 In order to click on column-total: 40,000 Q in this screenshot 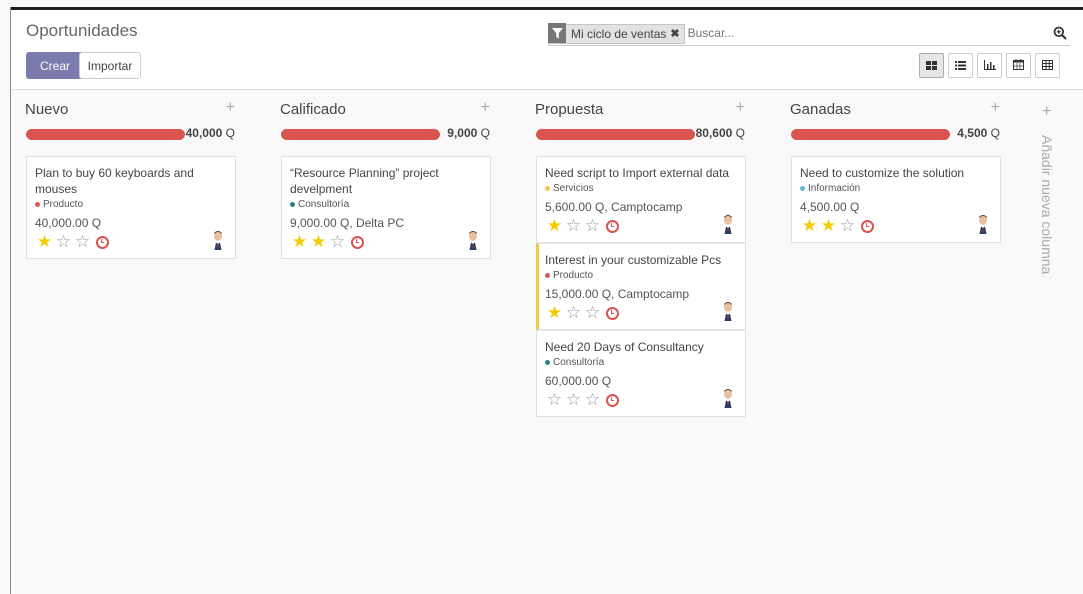, I will do `click(210, 133)`.